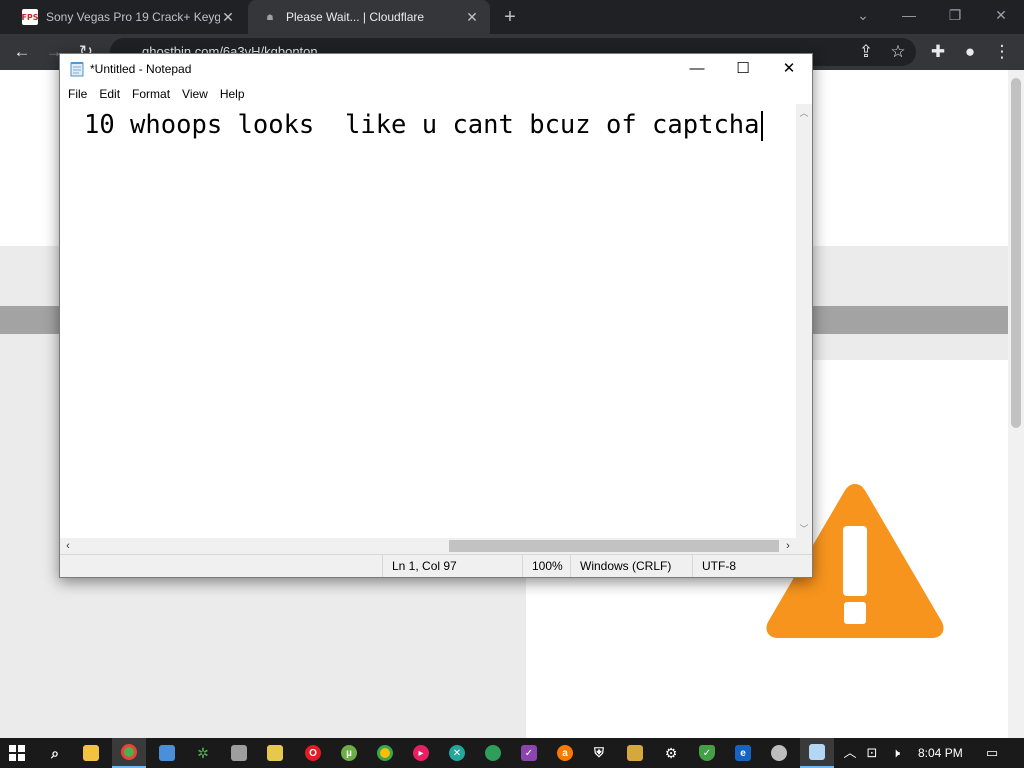 The height and width of the screenshot is (768, 1024). Describe the element at coordinates (938, 52) in the screenshot. I see `extensions-puzzle-icon: ✚` at that location.